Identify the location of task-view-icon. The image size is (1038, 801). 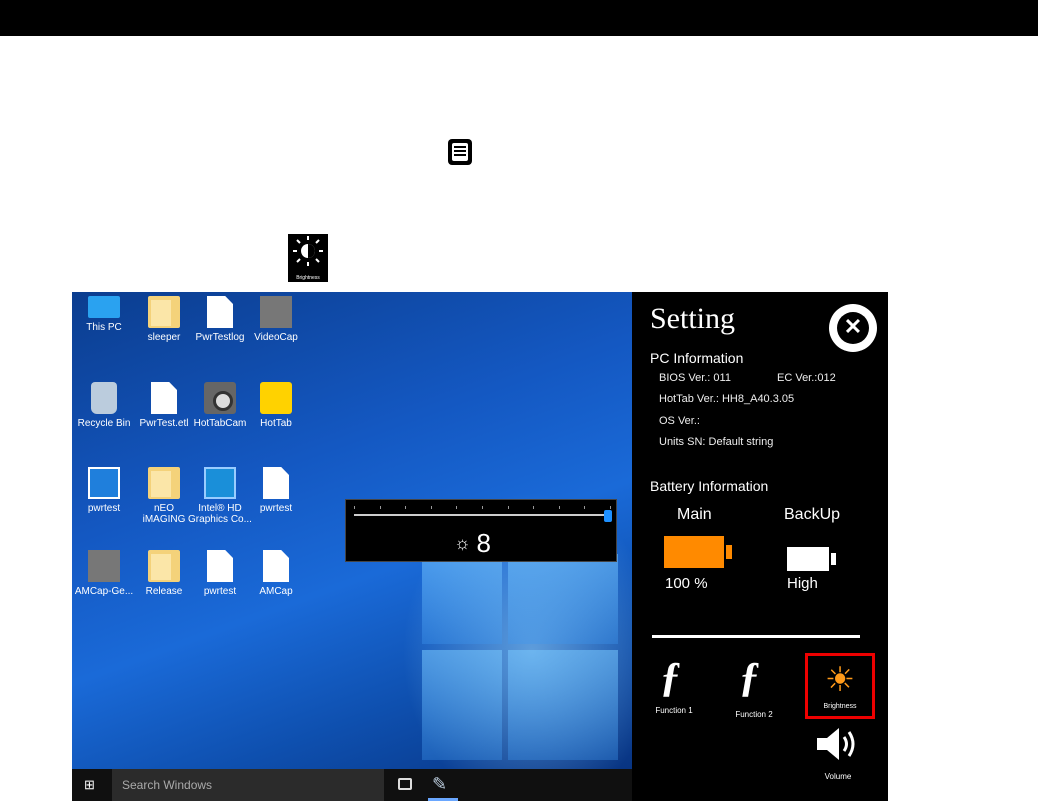
(405, 784).